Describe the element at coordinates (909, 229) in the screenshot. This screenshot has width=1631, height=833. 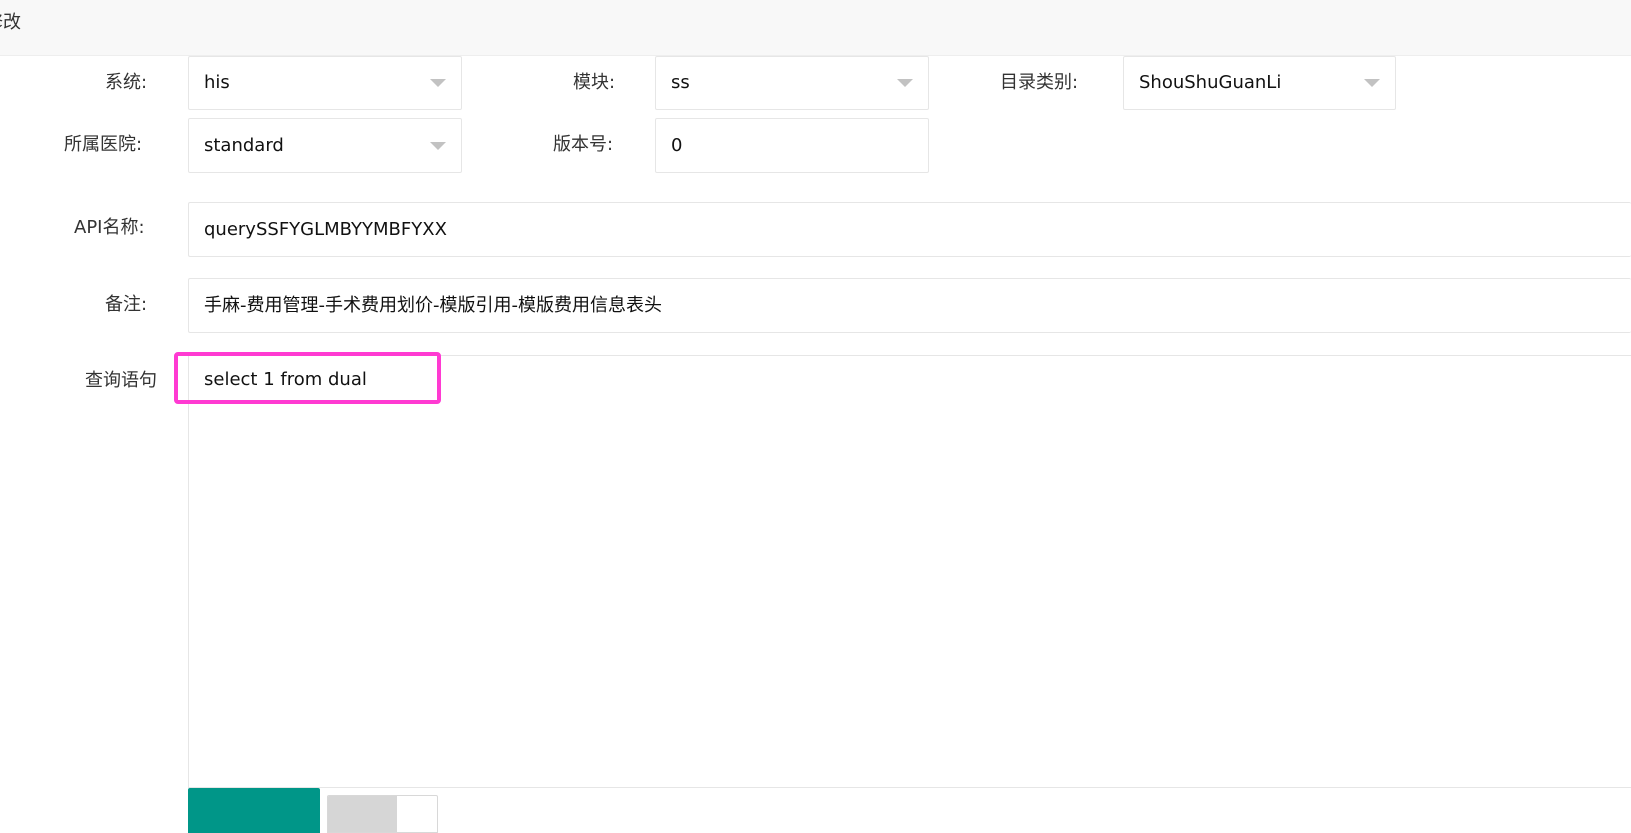
I see `api-name-input: querySSFYGLMBYYMBFYXX` at that location.